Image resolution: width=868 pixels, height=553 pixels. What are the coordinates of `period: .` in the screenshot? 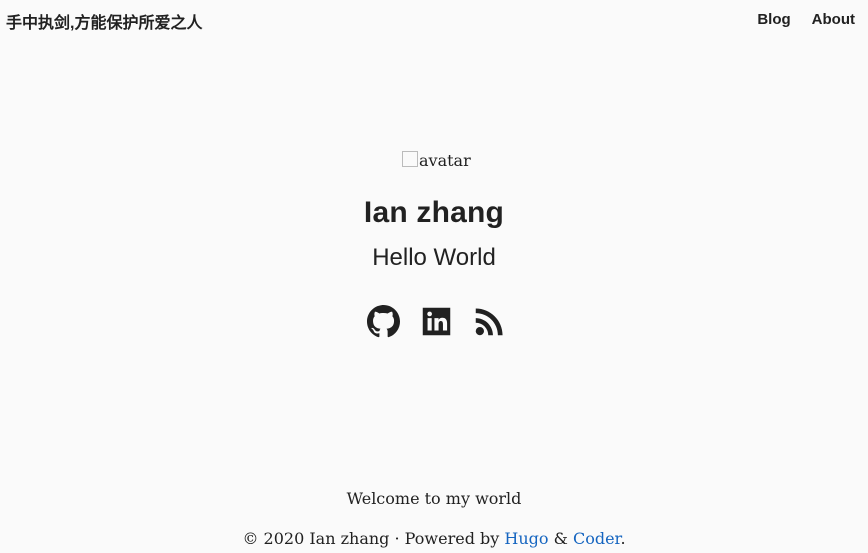 It's located at (623, 538).